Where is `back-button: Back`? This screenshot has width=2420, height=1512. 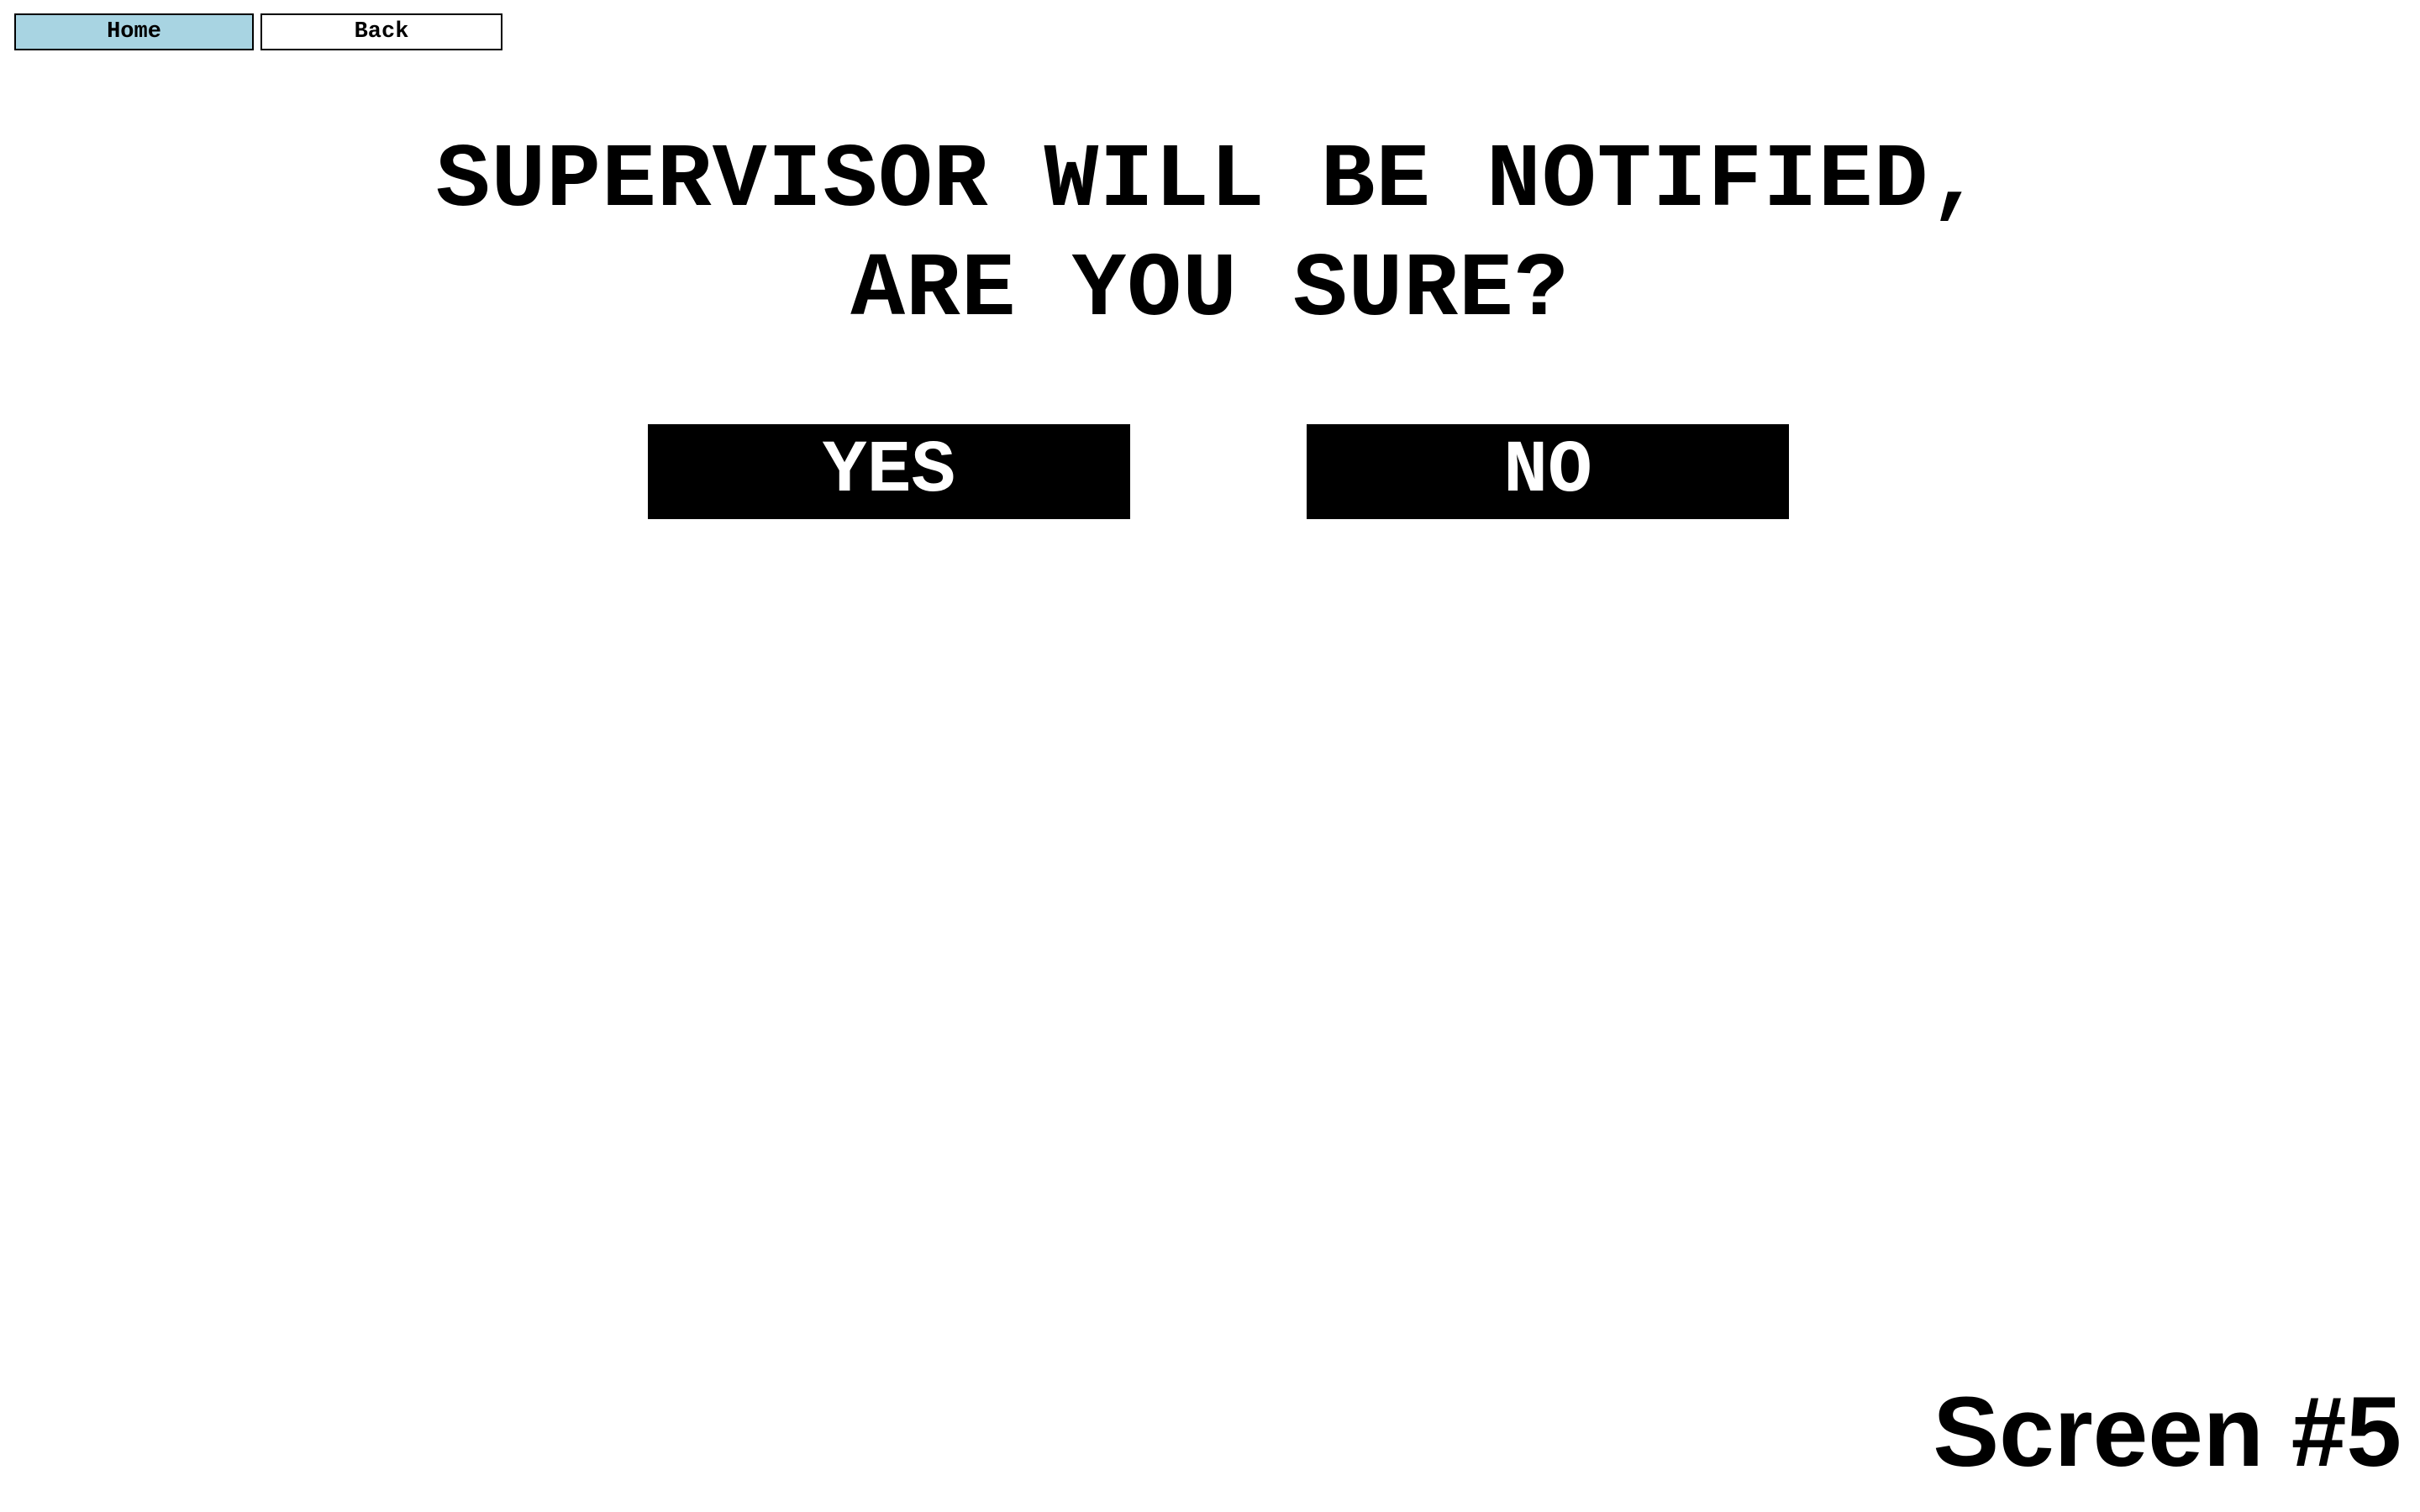 back-button: Back is located at coordinates (381, 31).